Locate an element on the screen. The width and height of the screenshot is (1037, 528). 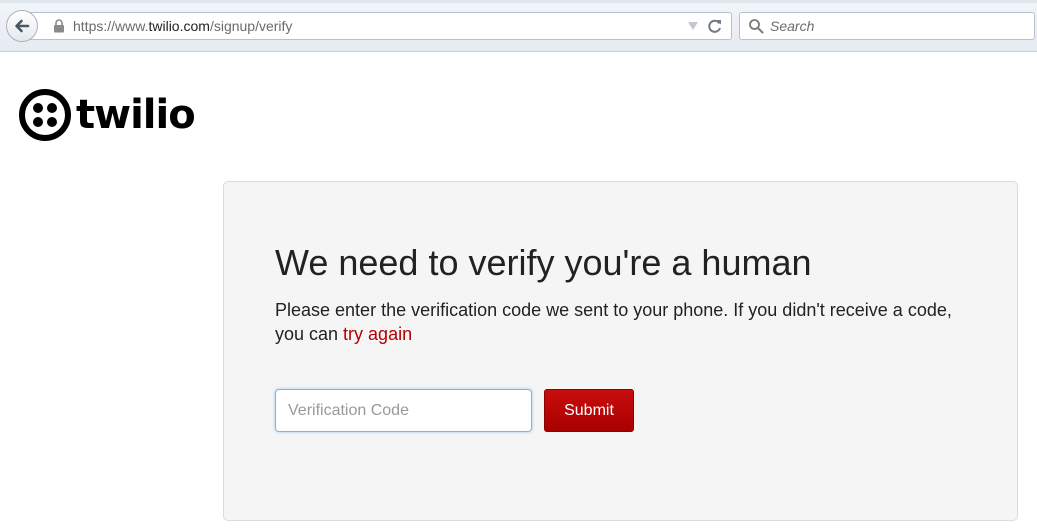
url-scheme: https://www. is located at coordinates (111, 26).